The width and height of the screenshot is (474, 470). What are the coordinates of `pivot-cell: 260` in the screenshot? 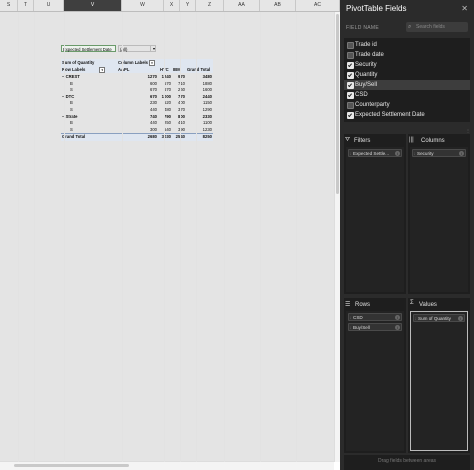 It's located at (178, 89).